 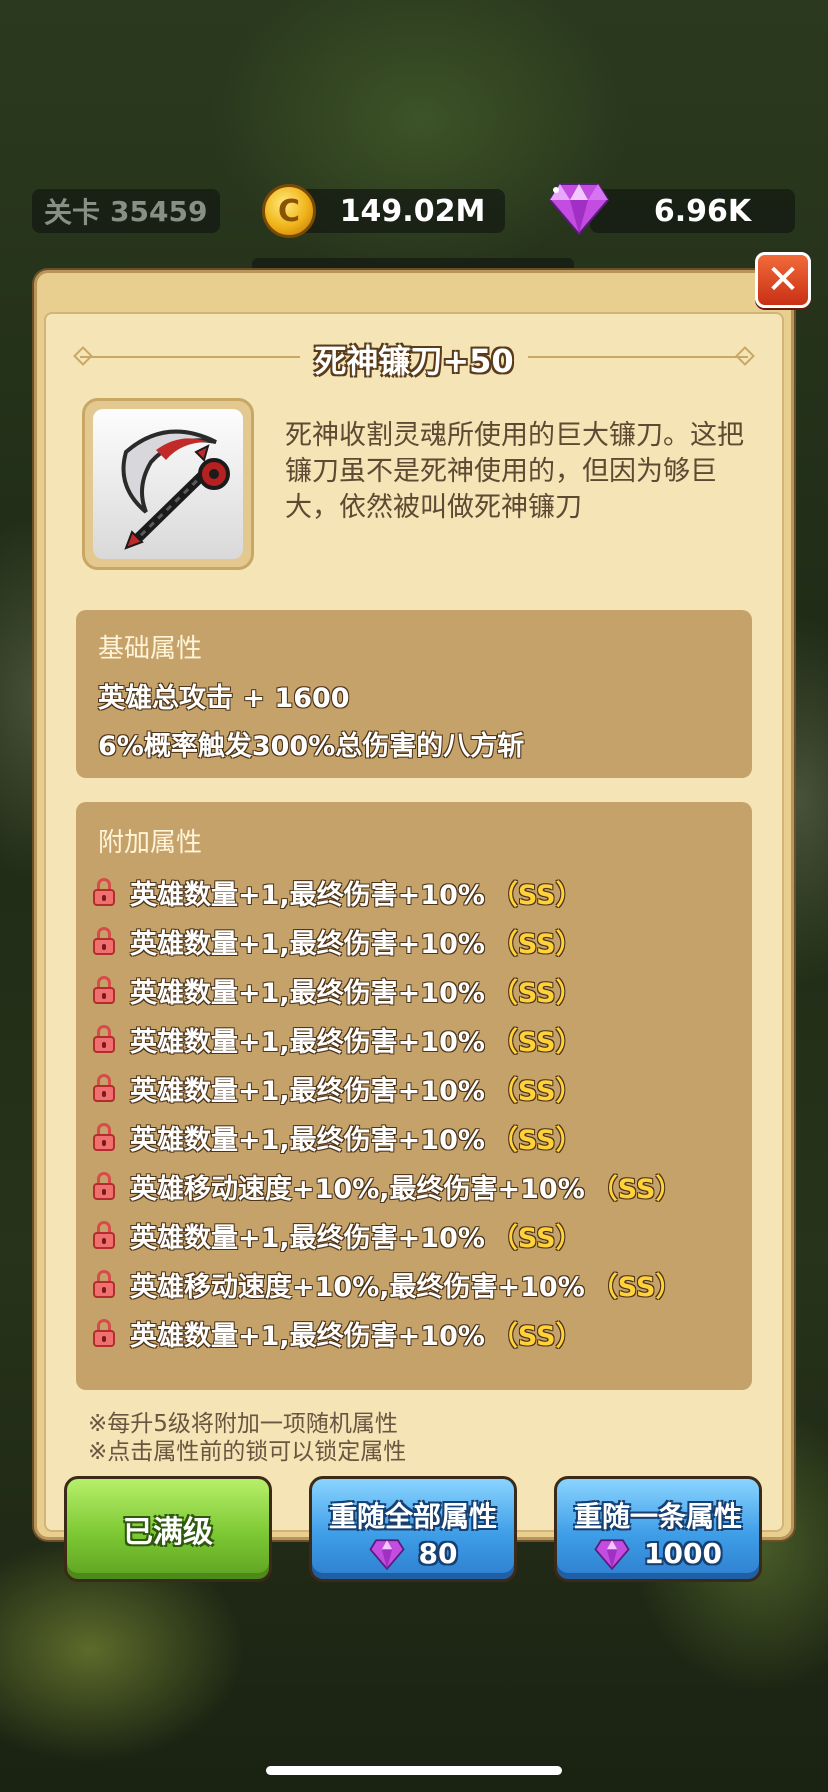 I want to click on close-button: ✕, so click(x=783, y=280).